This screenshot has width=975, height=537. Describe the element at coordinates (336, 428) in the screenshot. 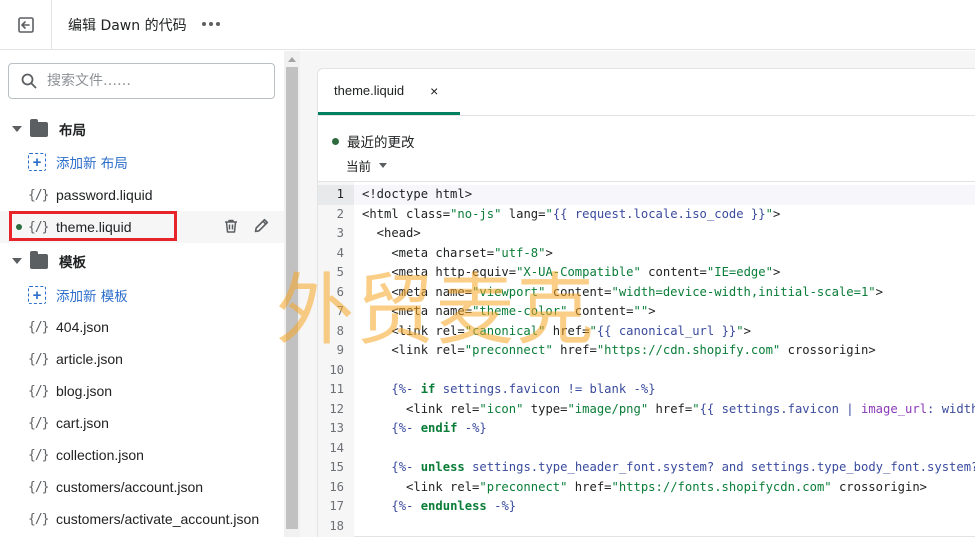

I see `line-number: 13` at that location.